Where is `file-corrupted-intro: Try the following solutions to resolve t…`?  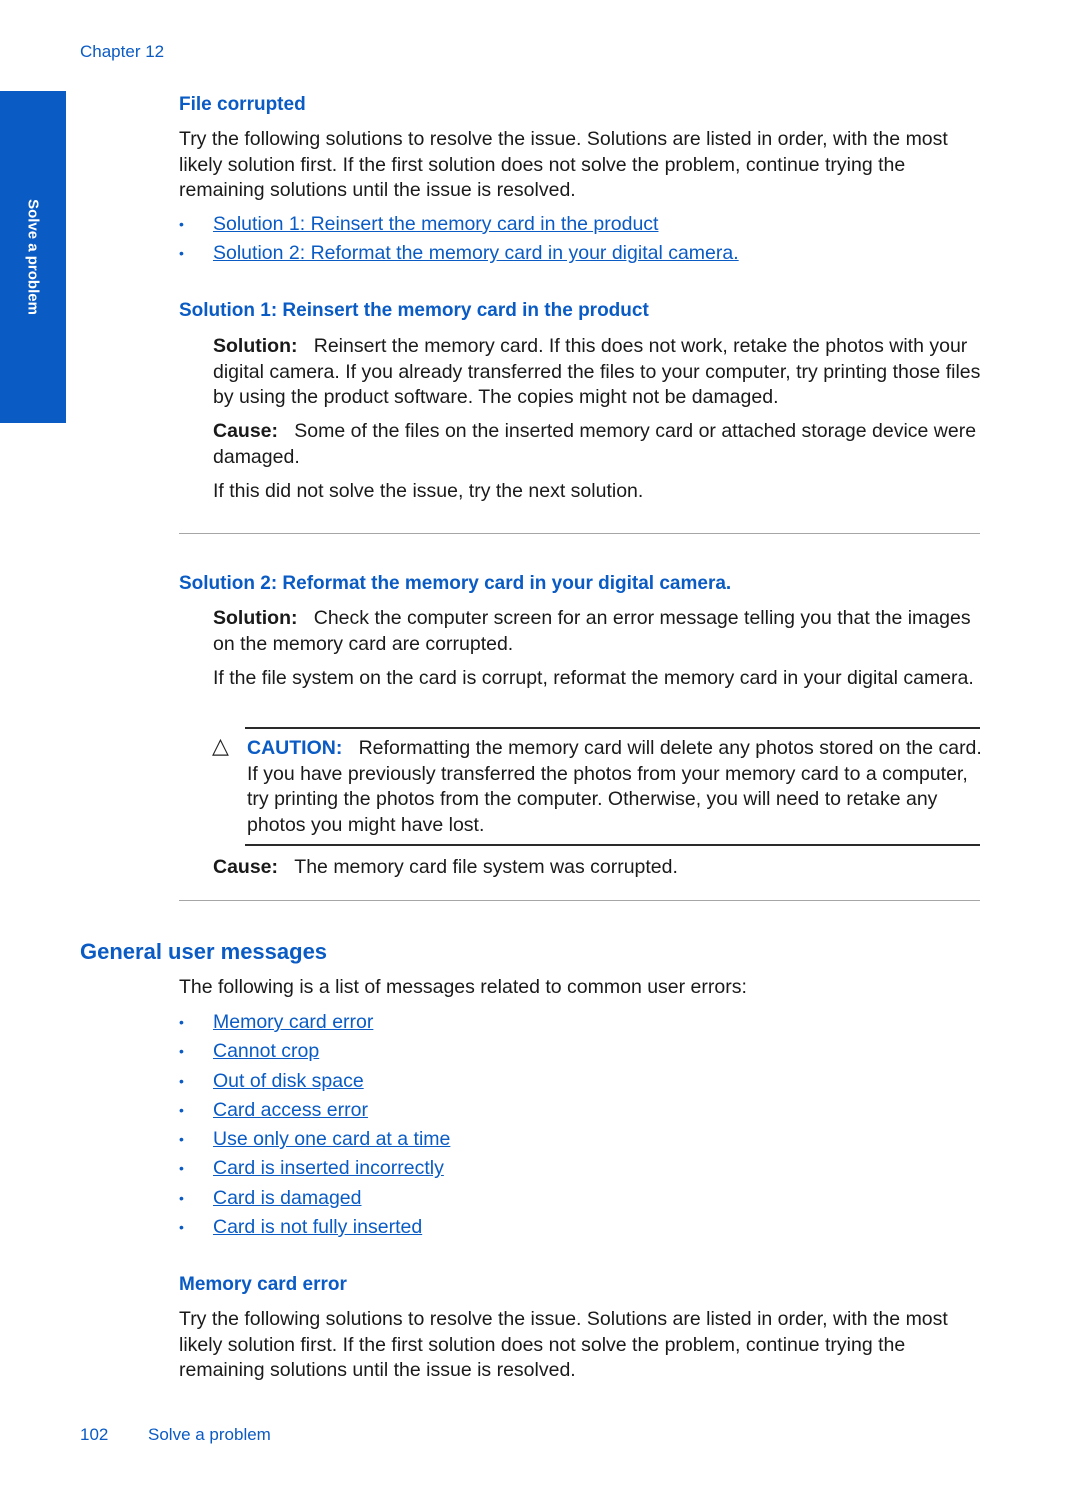 file-corrupted-intro: Try the following solutions to resolve t… is located at coordinates (563, 164).